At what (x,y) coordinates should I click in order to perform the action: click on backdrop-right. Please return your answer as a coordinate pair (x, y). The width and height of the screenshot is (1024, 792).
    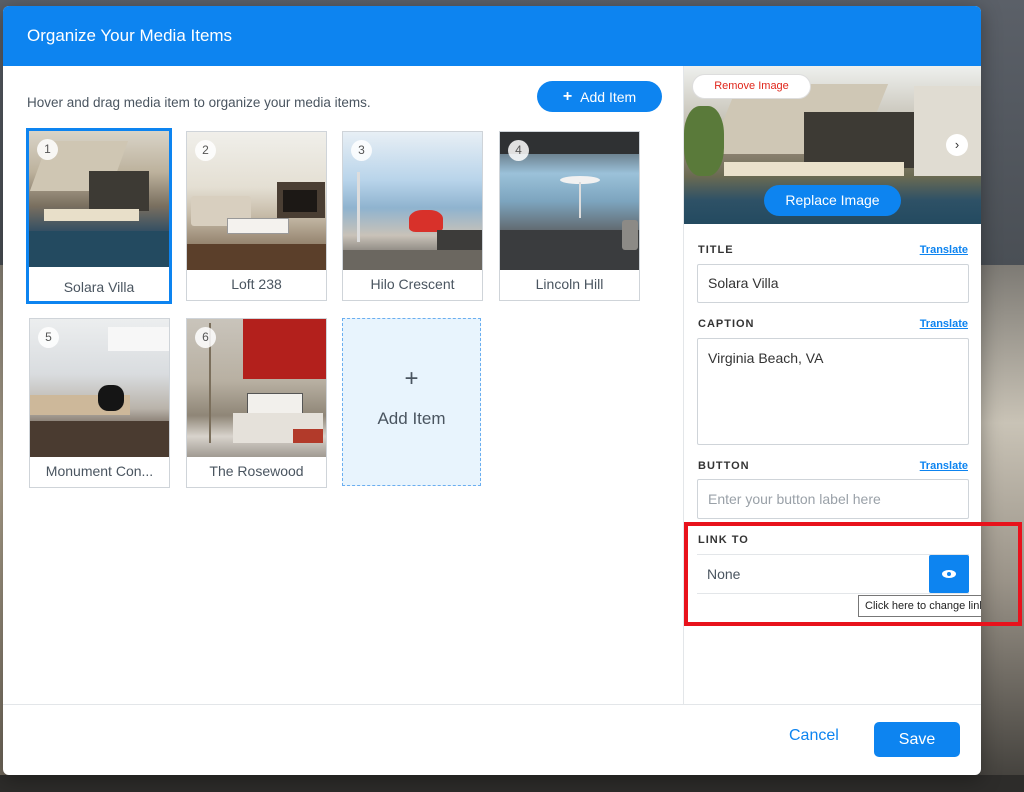
    Looking at the image, I should click on (1002, 528).